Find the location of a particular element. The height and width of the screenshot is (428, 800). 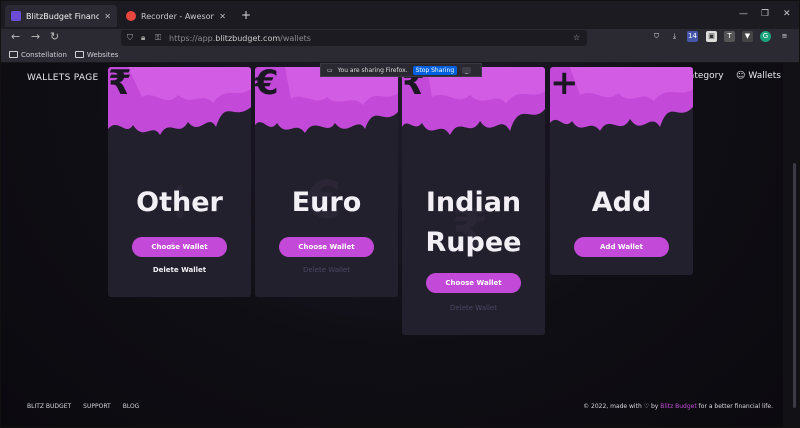

euro-icon: € is located at coordinates (267, 85).